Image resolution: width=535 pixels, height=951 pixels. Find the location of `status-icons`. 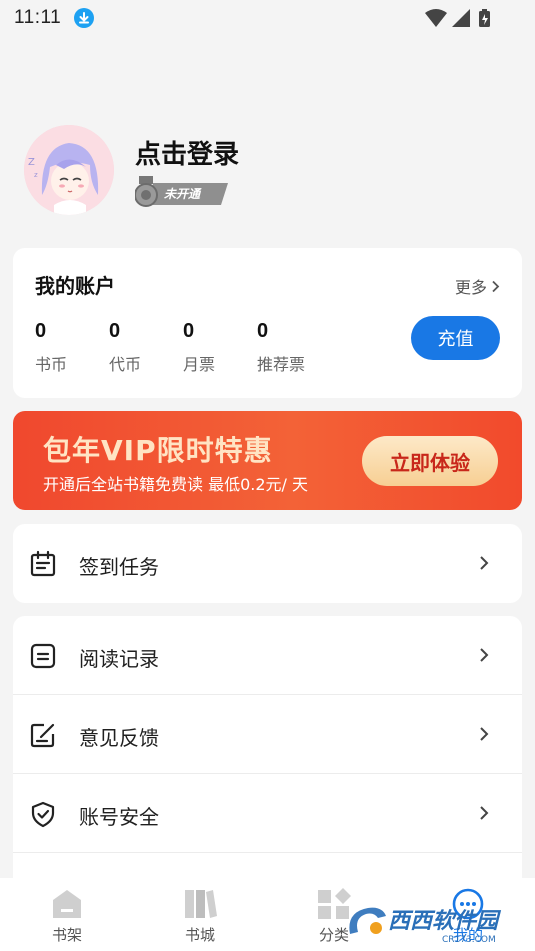

status-icons is located at coordinates (460, 21).